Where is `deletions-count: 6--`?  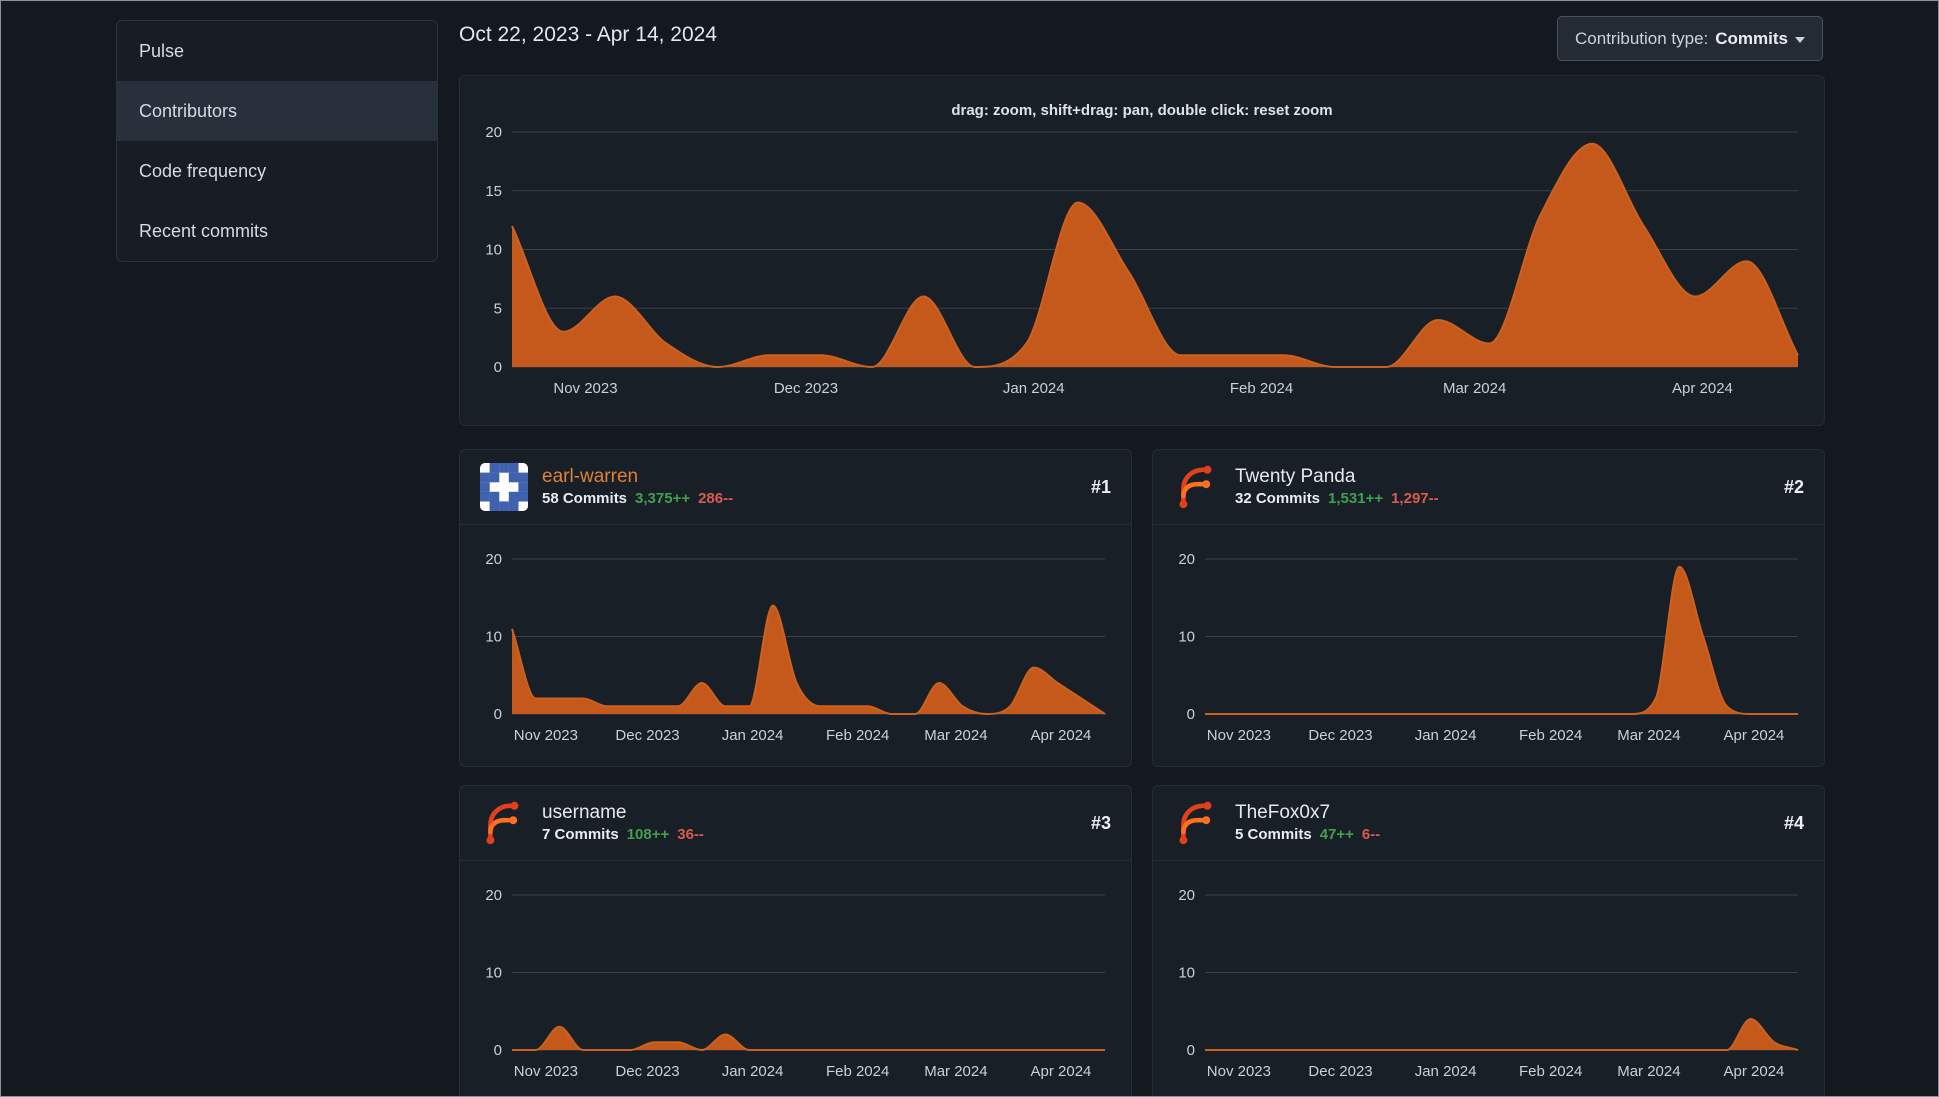 deletions-count: 6-- is located at coordinates (1371, 835).